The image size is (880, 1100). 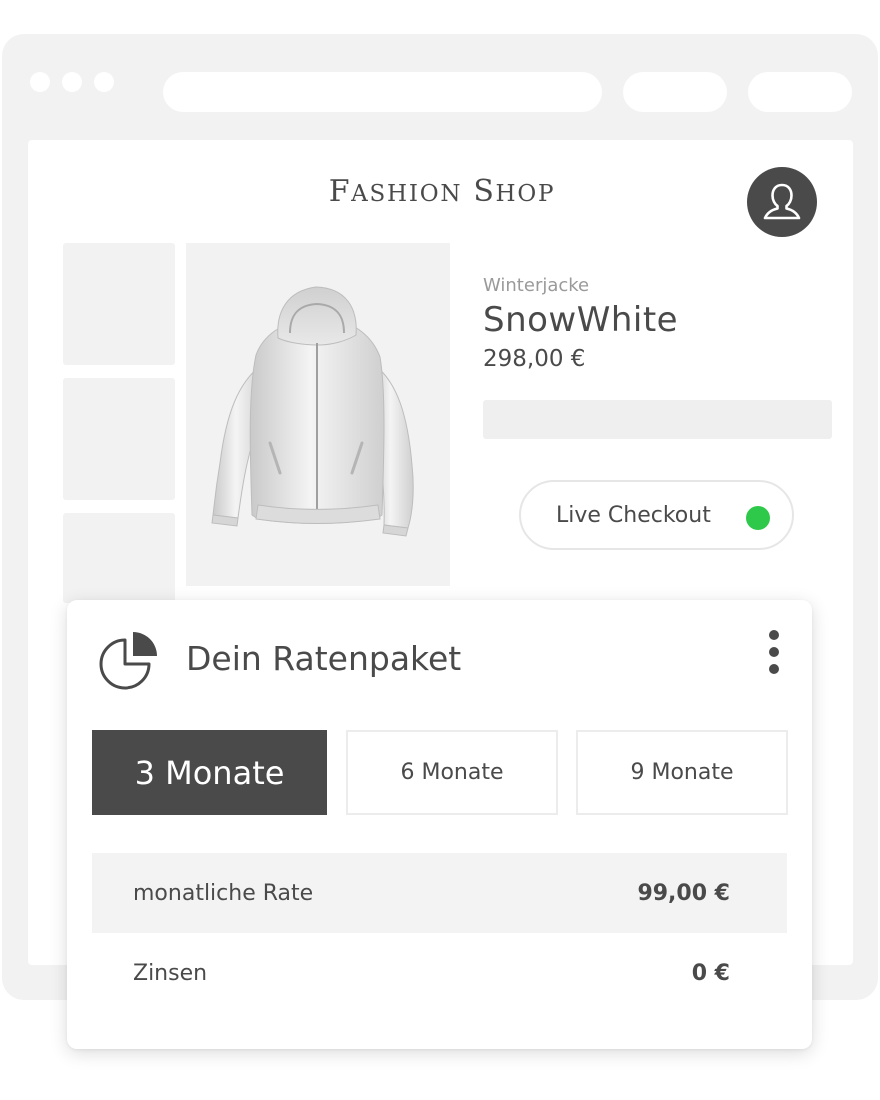 I want to click on account-button, so click(x=782, y=202).